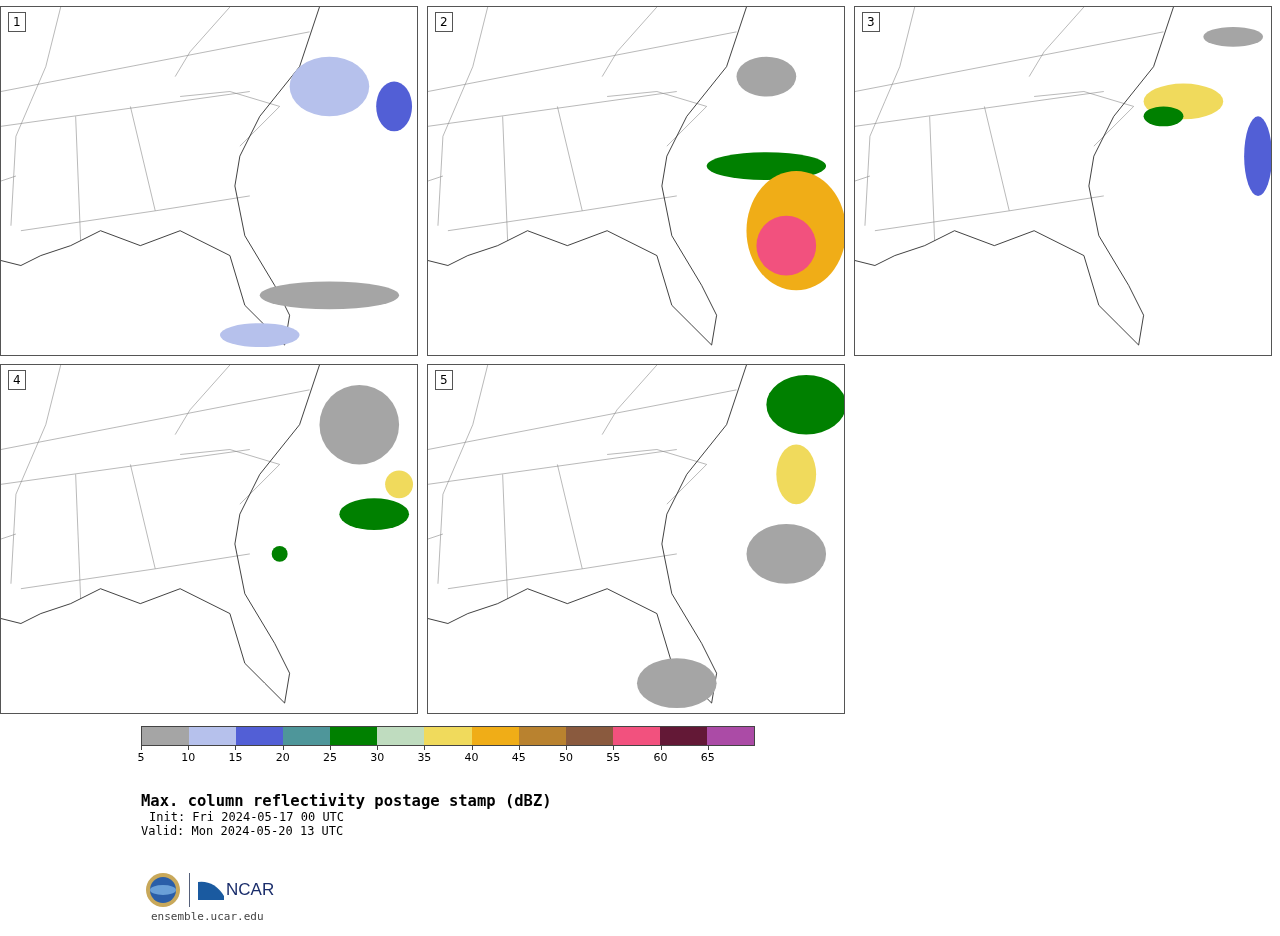 This screenshot has width=1280, height=936. What do you see at coordinates (871, 22) in the screenshot?
I see `panel-number: 3` at bounding box center [871, 22].